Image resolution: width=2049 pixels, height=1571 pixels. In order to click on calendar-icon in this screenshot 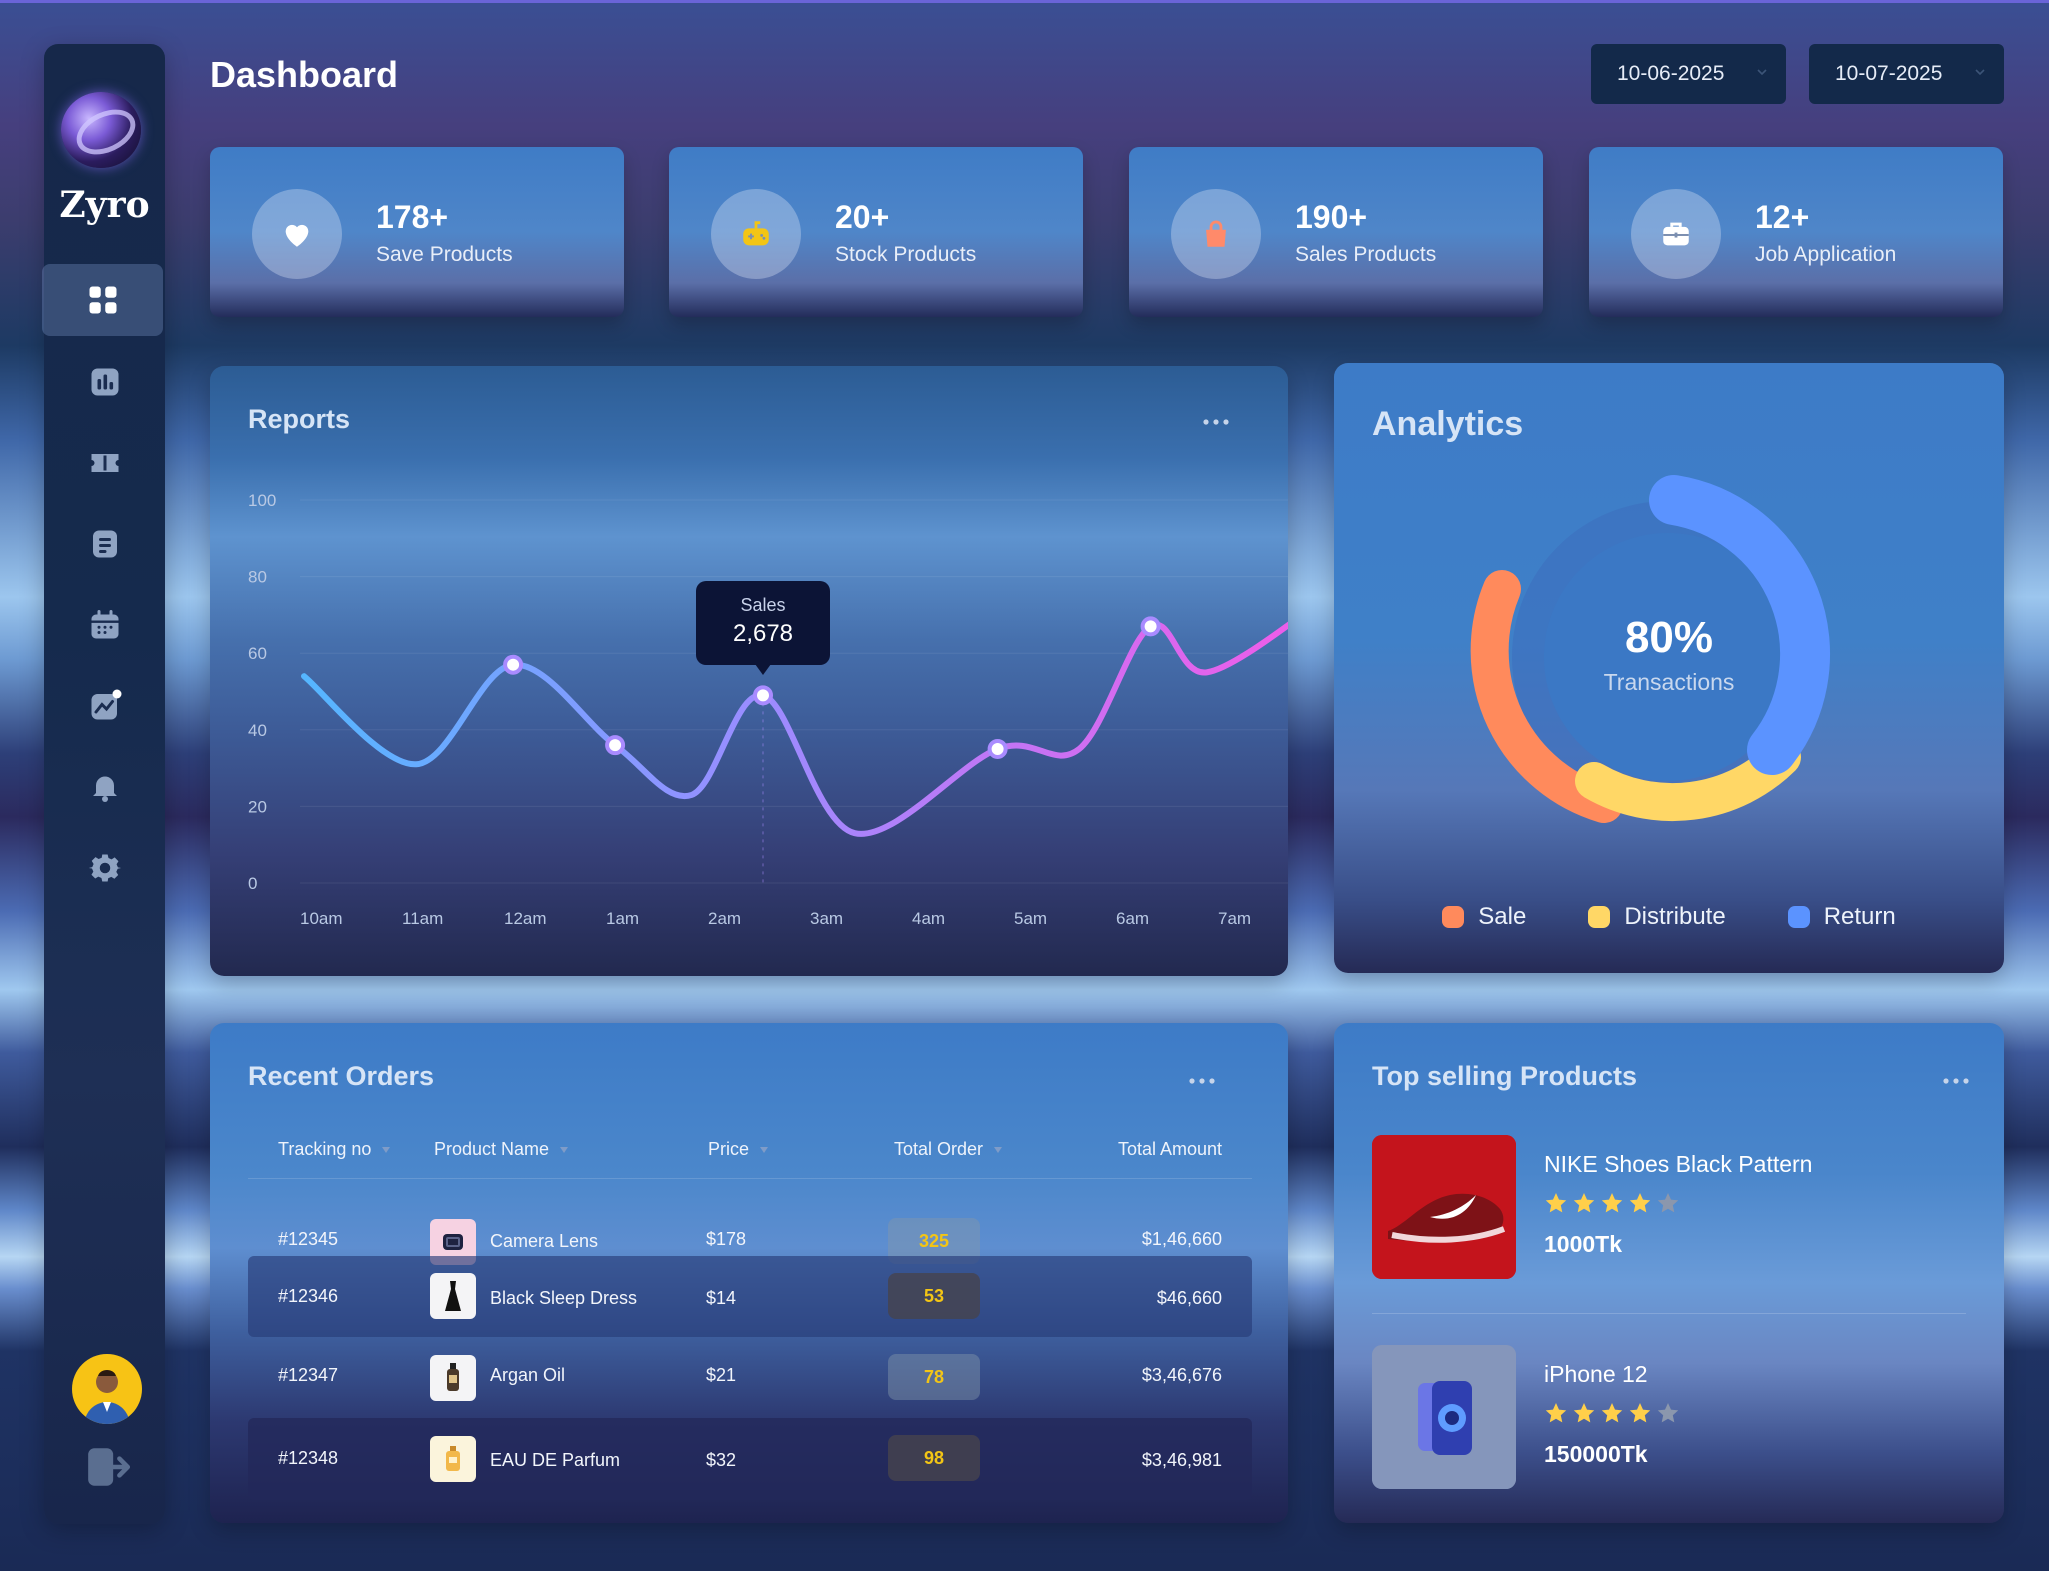, I will do `click(104, 624)`.